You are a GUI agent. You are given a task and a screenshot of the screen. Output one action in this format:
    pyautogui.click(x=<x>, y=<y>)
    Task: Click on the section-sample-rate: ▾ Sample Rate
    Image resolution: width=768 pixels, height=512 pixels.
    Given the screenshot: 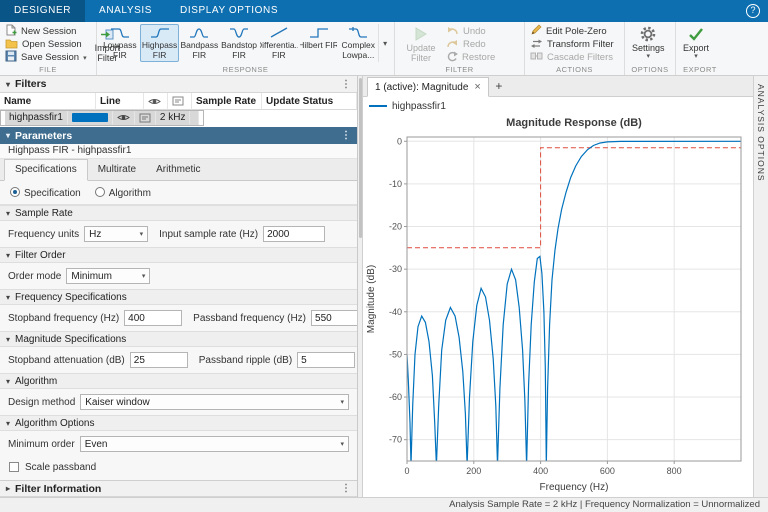 What is the action you would take?
    pyautogui.click(x=178, y=213)
    